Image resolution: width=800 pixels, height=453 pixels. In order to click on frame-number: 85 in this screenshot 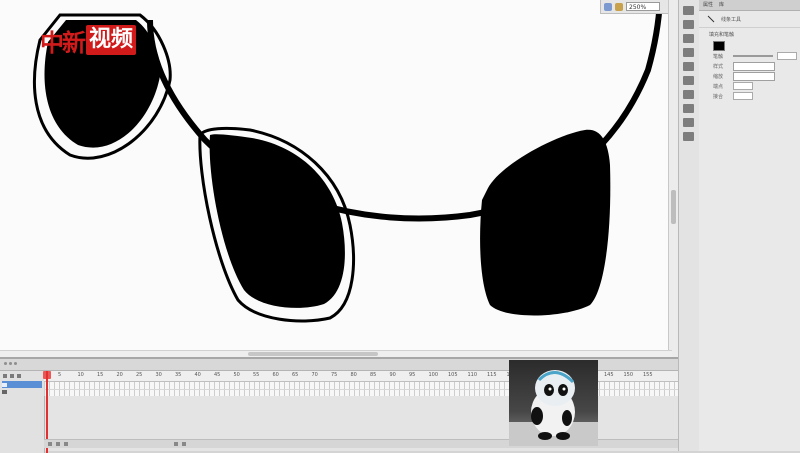, I will do `click(373, 375)`.